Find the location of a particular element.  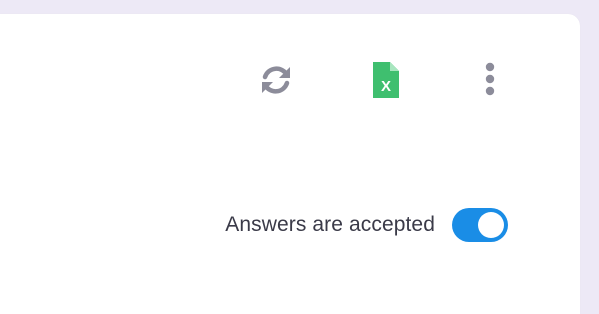

accept-answers-label: Answers are accepted is located at coordinates (330, 224).